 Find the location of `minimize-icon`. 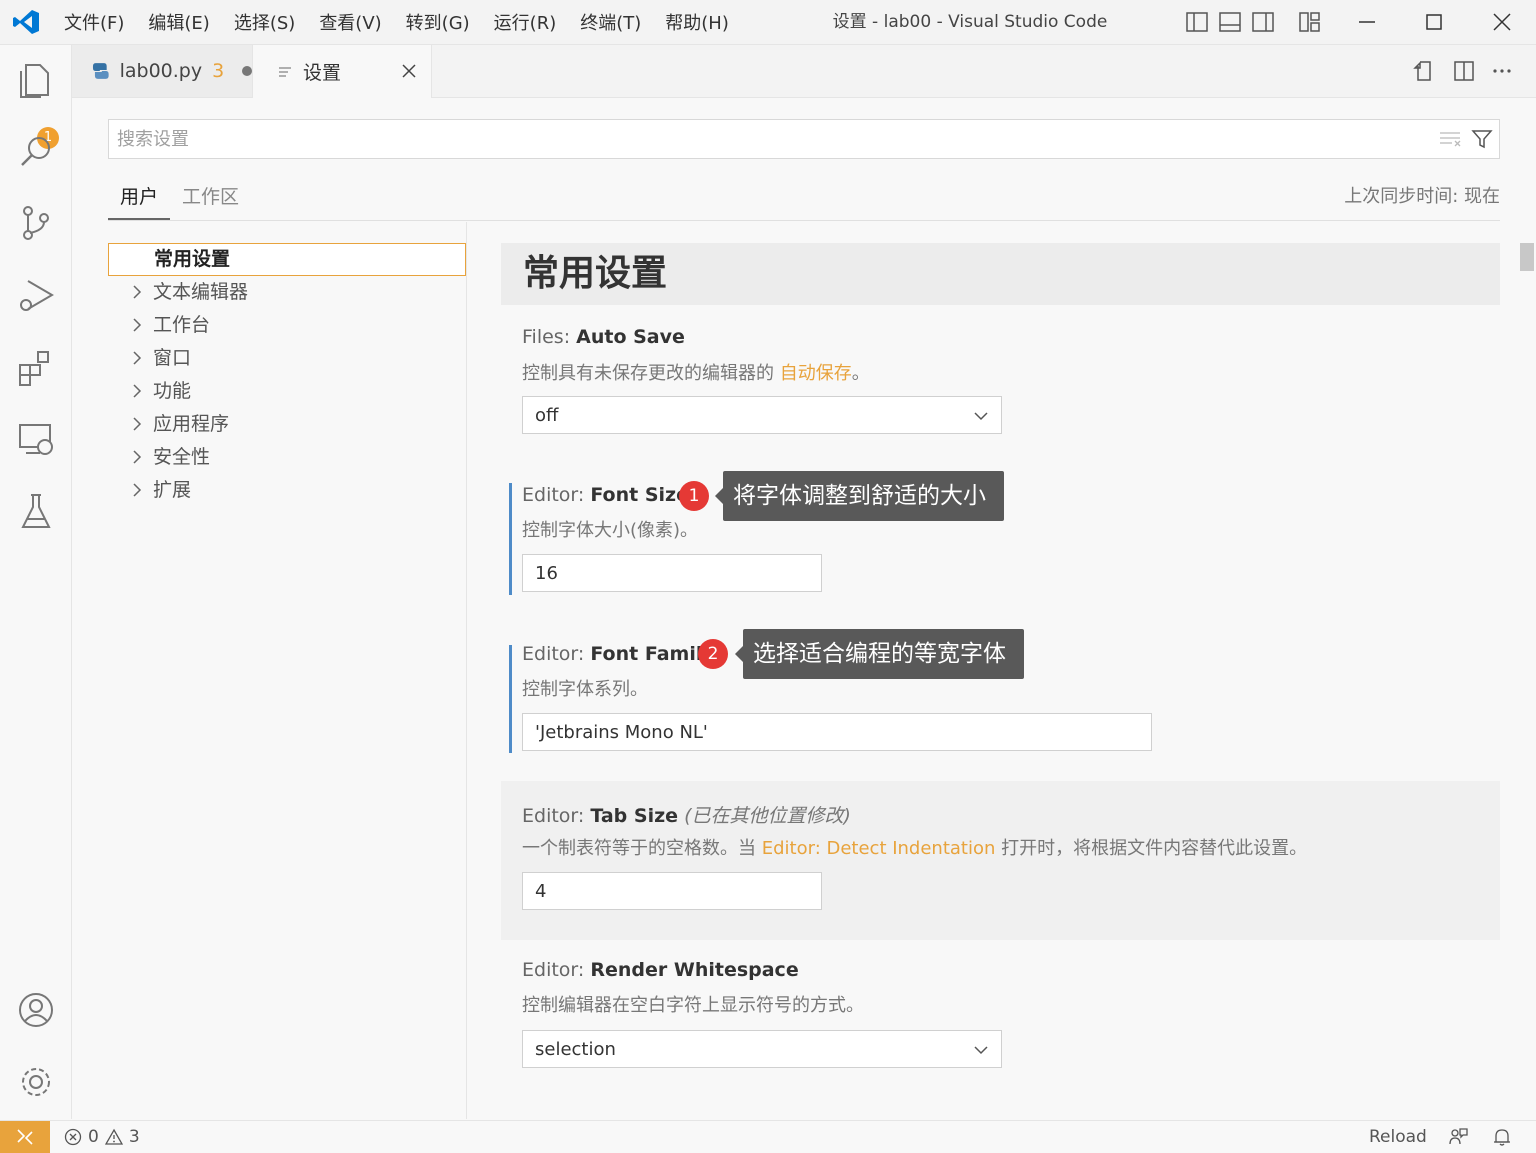

minimize-icon is located at coordinates (1367, 22).